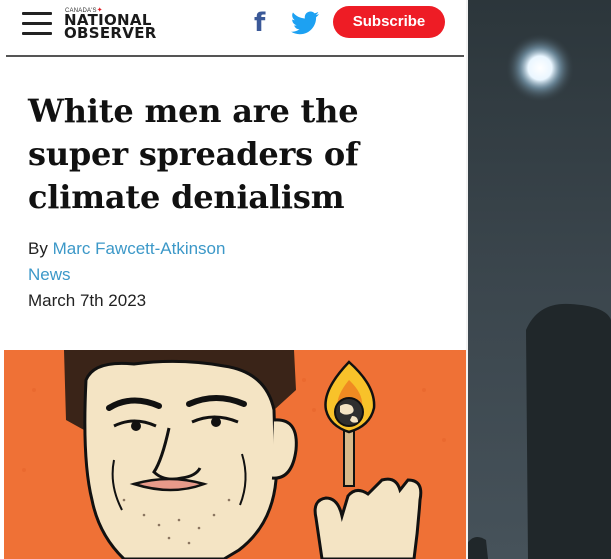  I want to click on author-link: Marc Fawcett-Atkinson, so click(139, 248).